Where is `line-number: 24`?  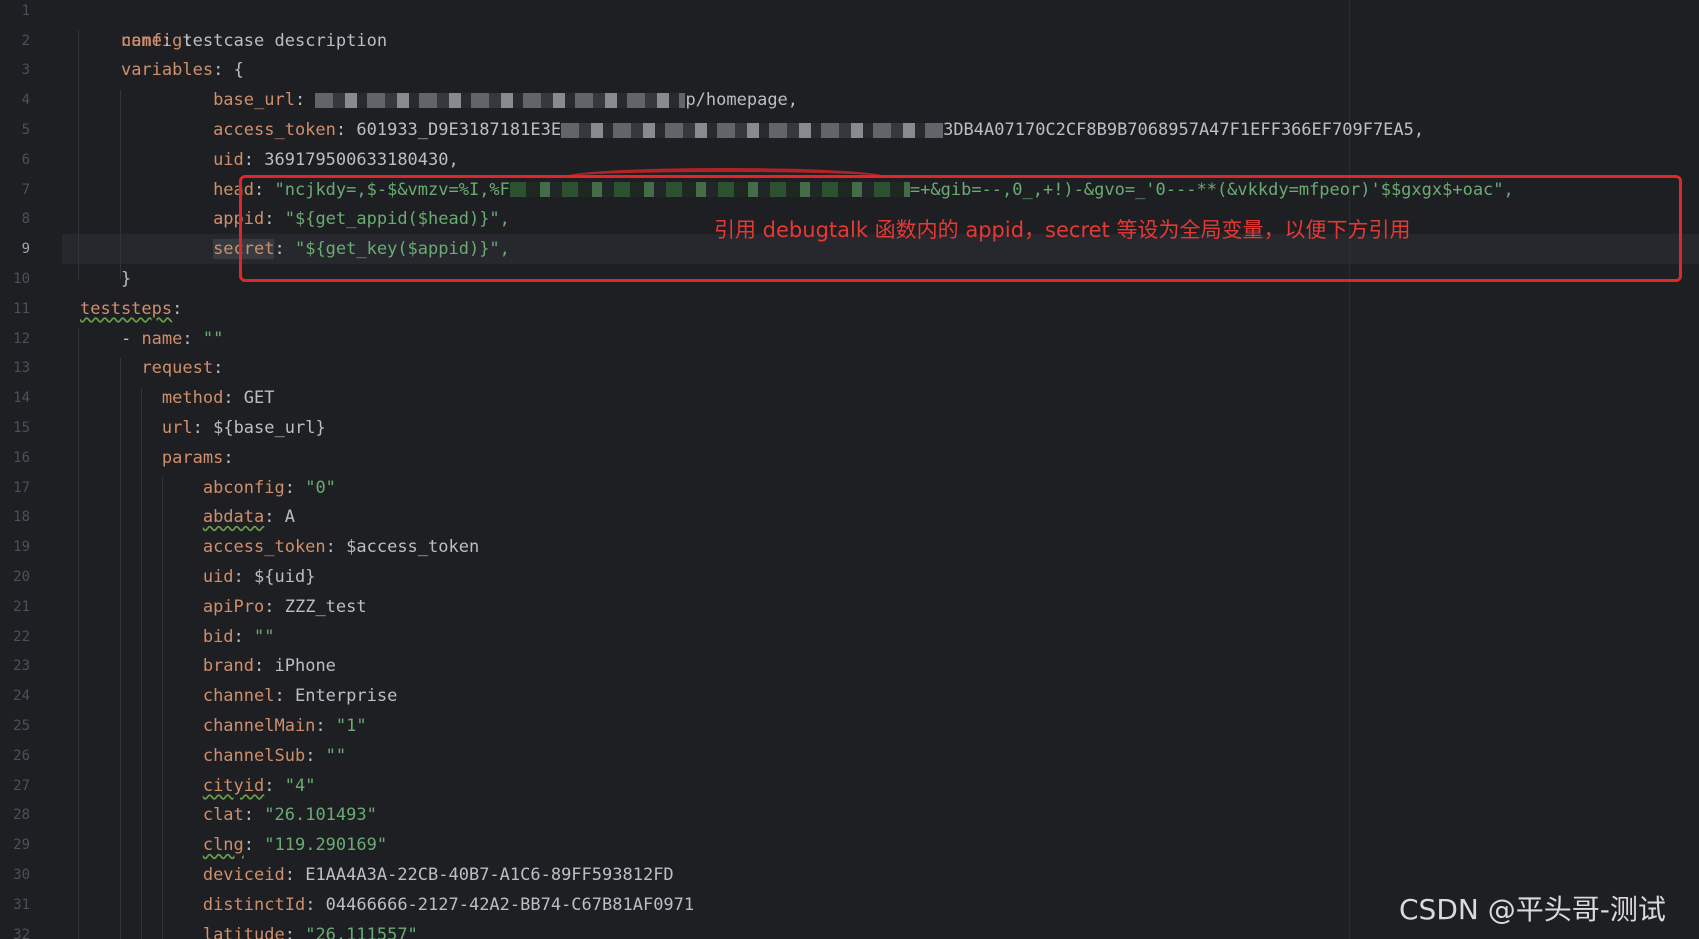
line-number: 24 is located at coordinates (21, 696).